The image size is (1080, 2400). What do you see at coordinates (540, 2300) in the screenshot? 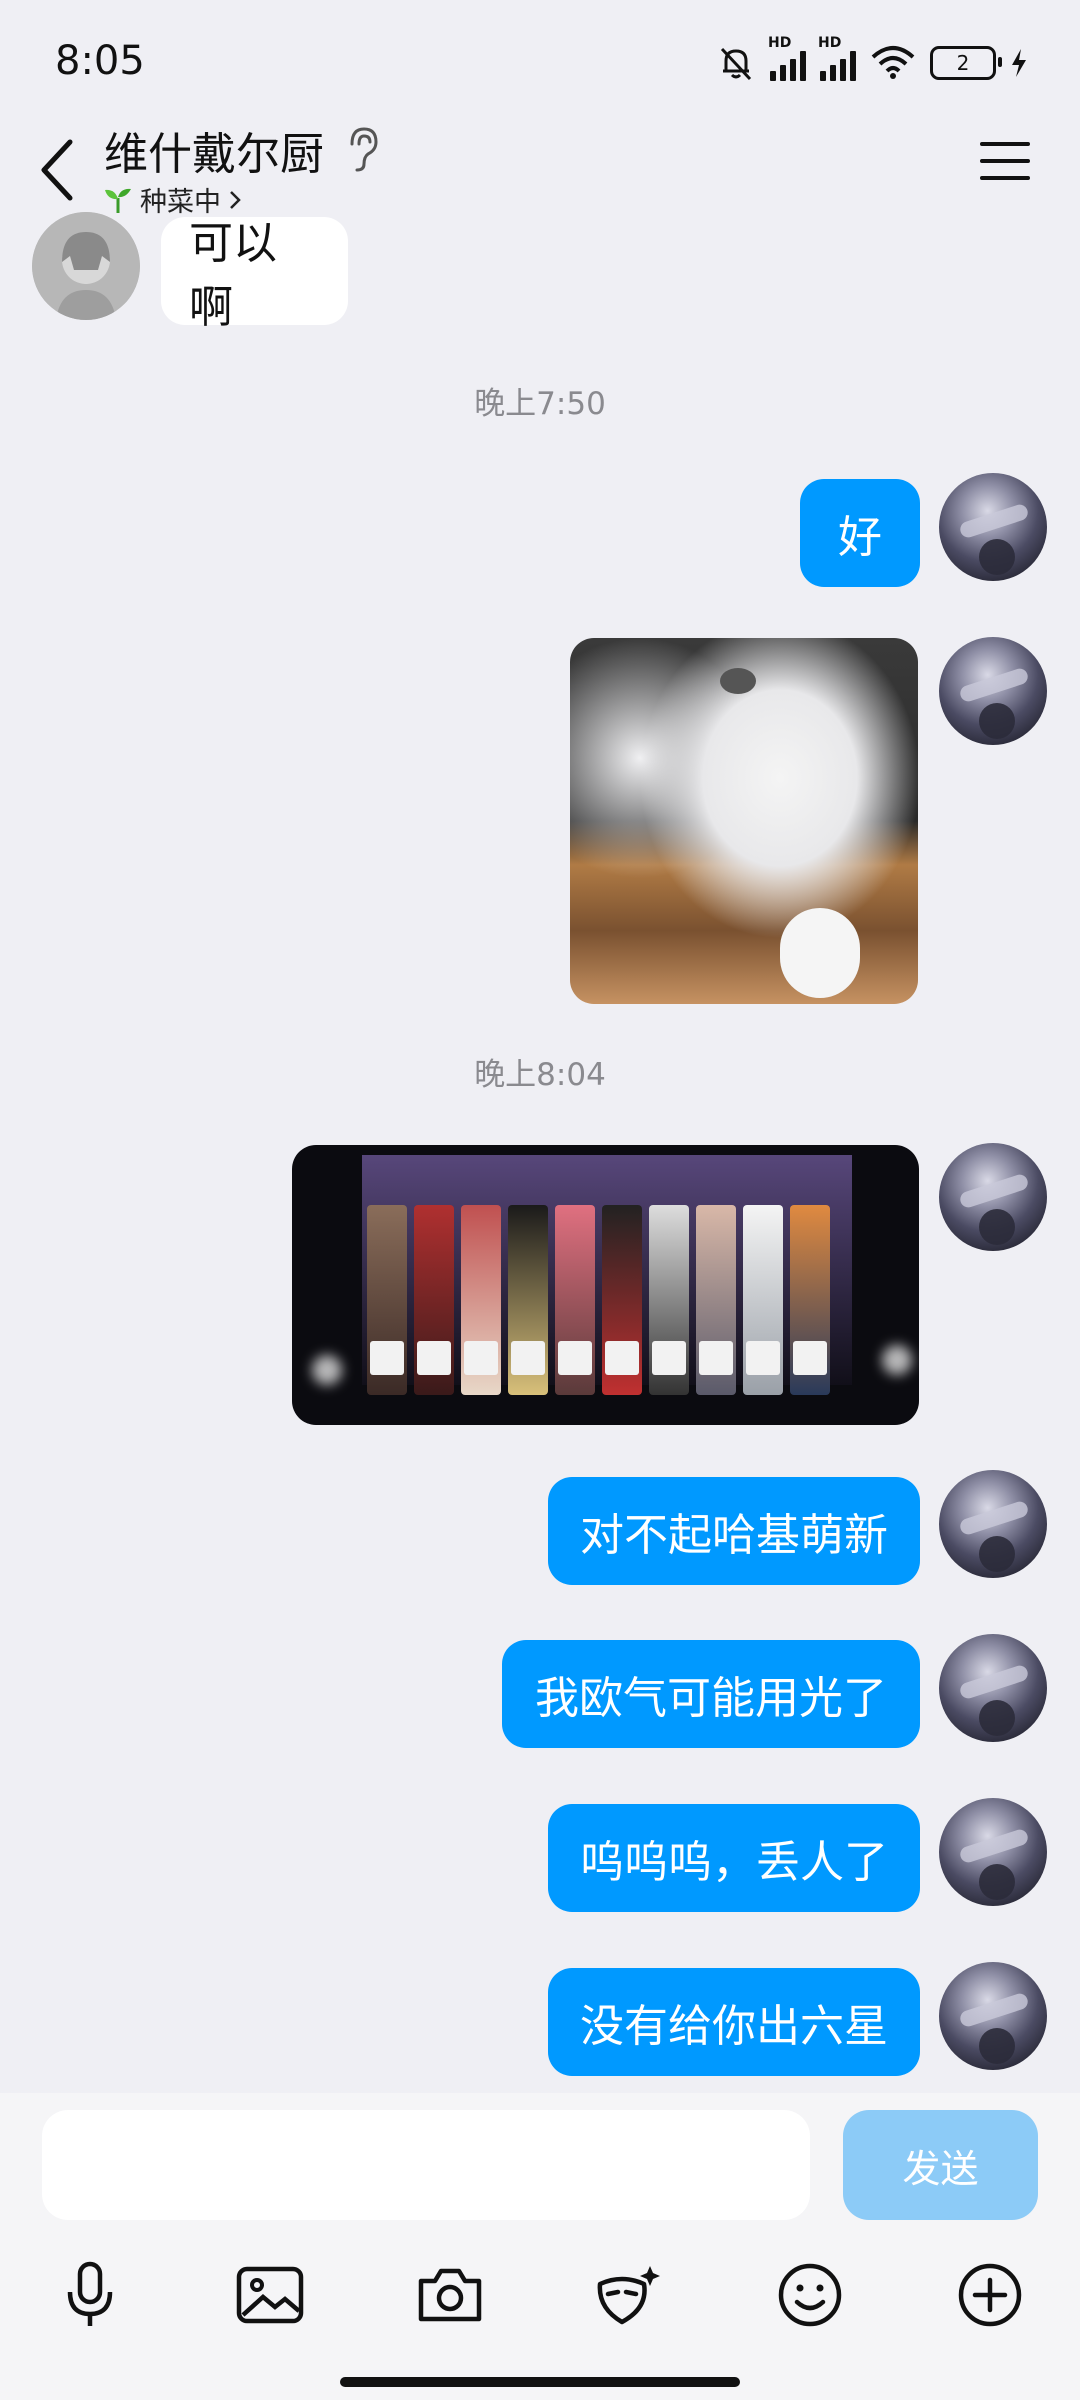
I see `input-toolbar` at bounding box center [540, 2300].